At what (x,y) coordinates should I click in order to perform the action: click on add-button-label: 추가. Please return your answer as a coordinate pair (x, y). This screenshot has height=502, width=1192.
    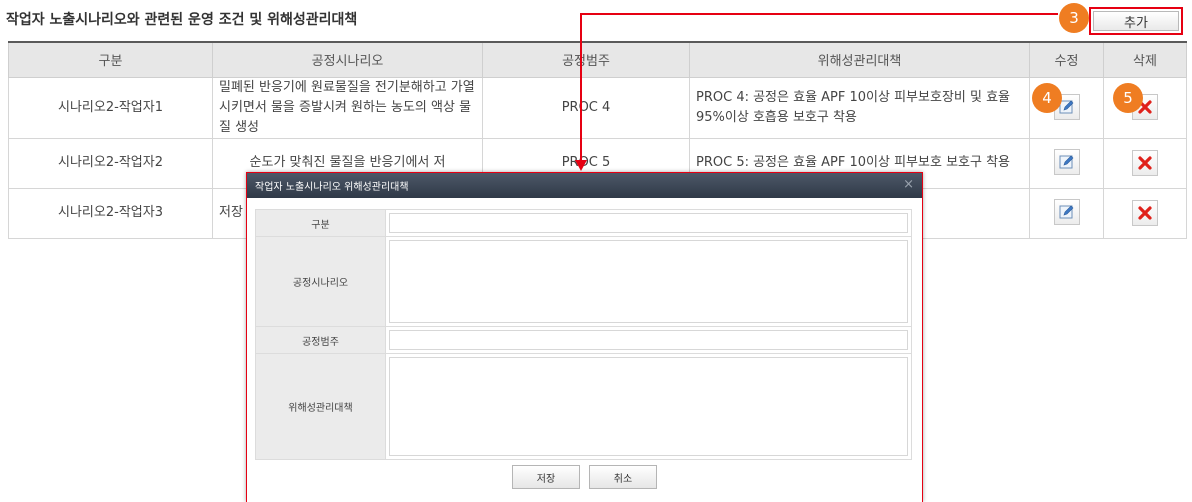
    Looking at the image, I should click on (1136, 21).